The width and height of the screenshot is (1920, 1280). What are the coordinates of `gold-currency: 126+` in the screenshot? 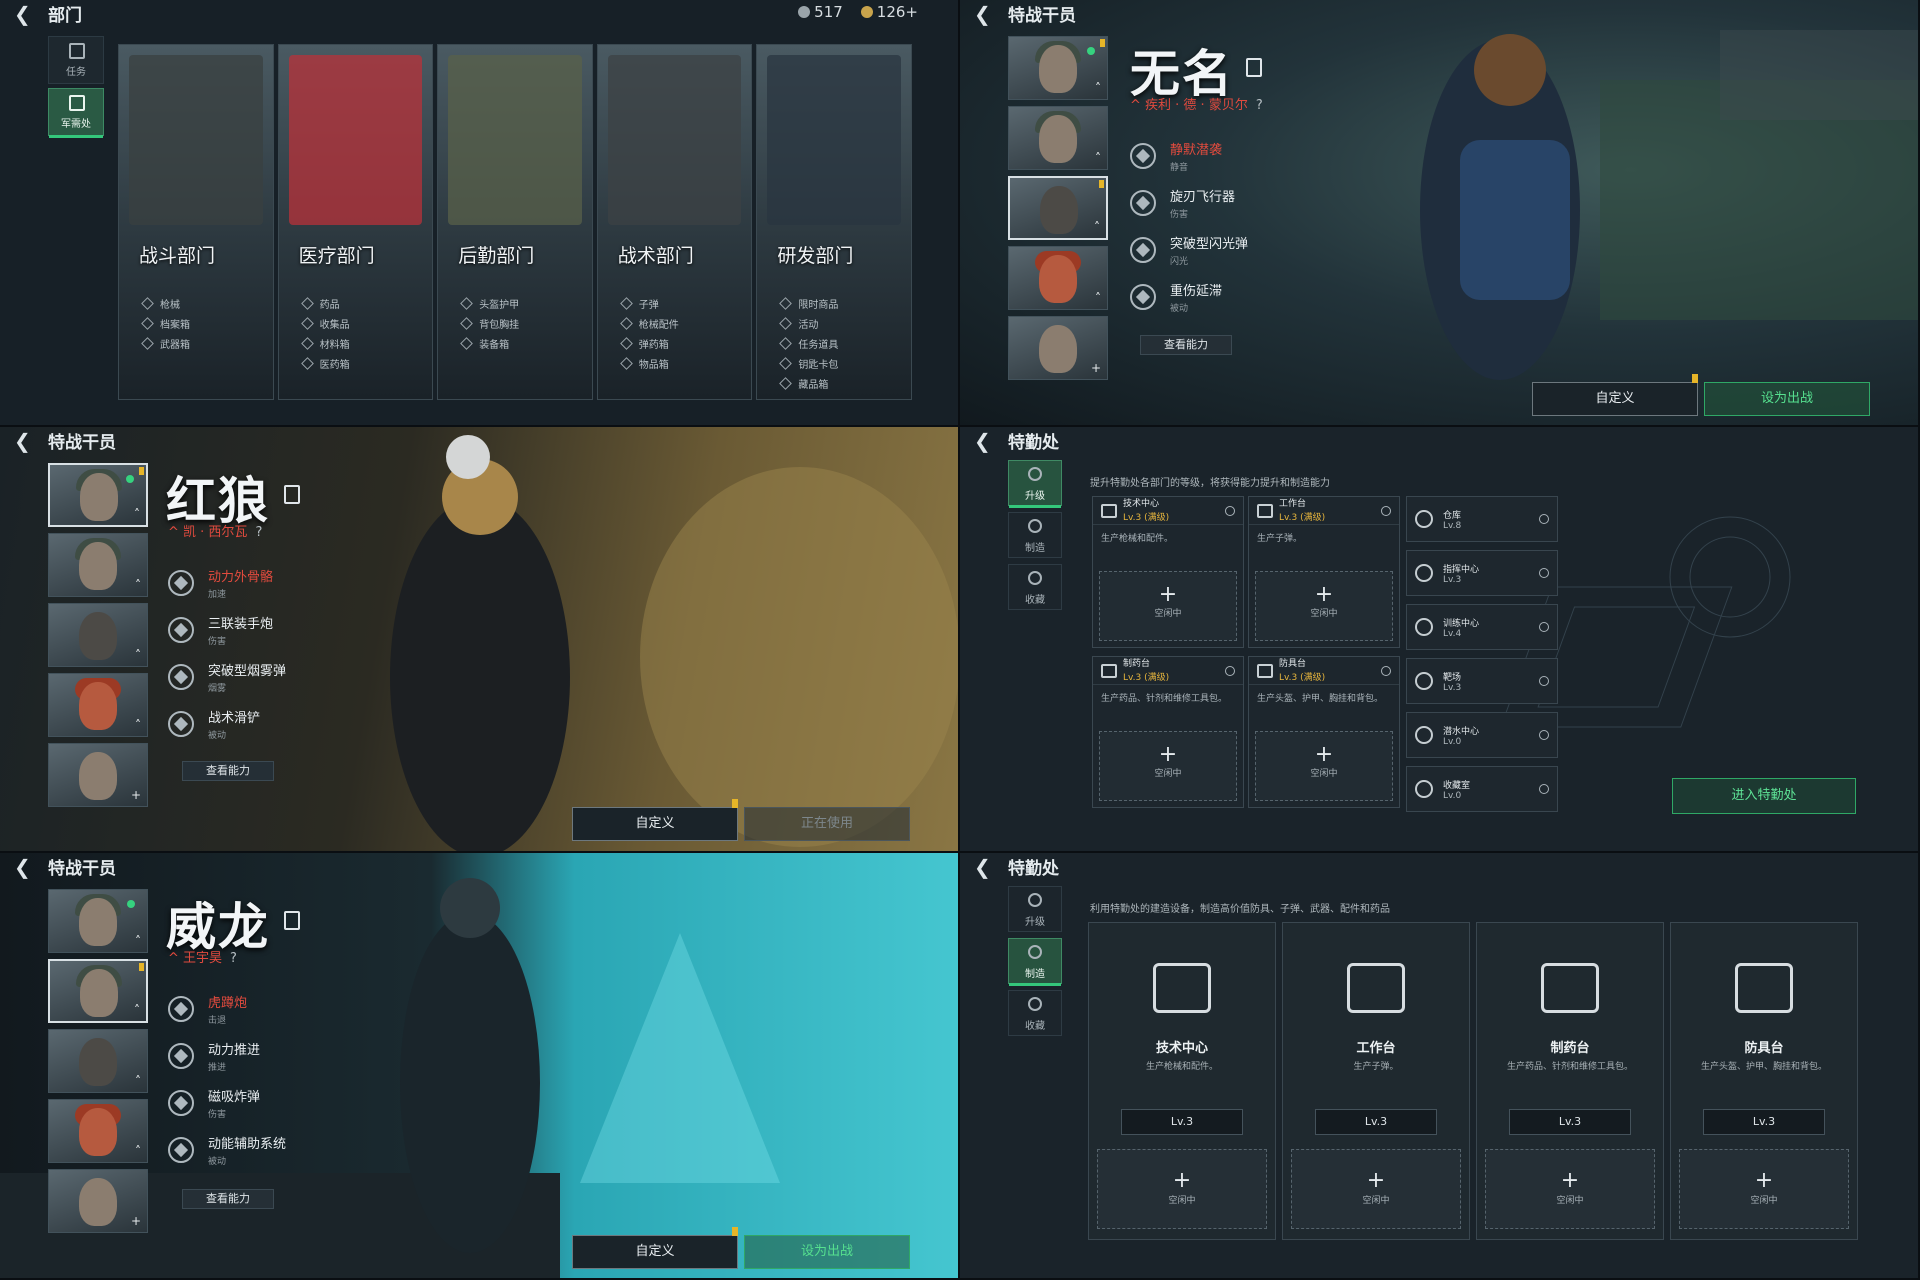 It's located at (889, 12).